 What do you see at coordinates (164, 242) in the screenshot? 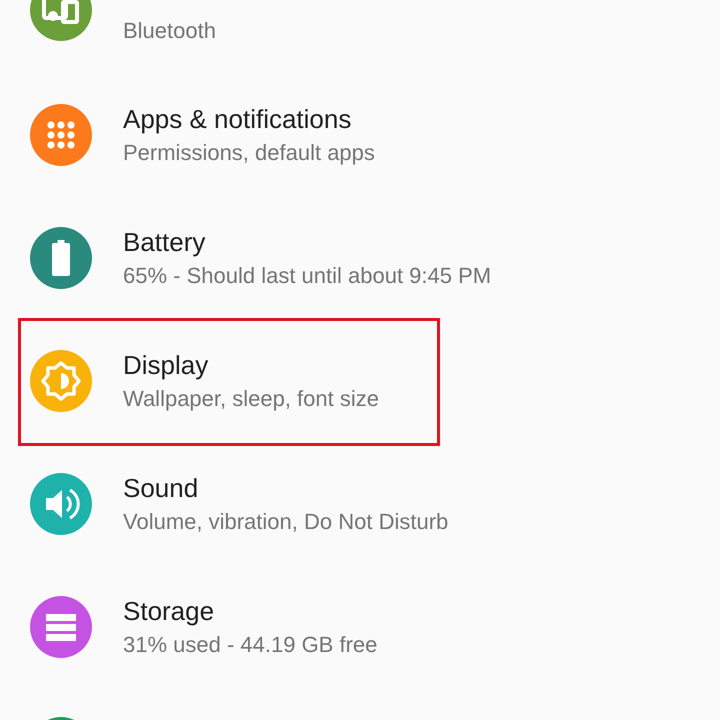
I see `setting-title: Battery` at bounding box center [164, 242].